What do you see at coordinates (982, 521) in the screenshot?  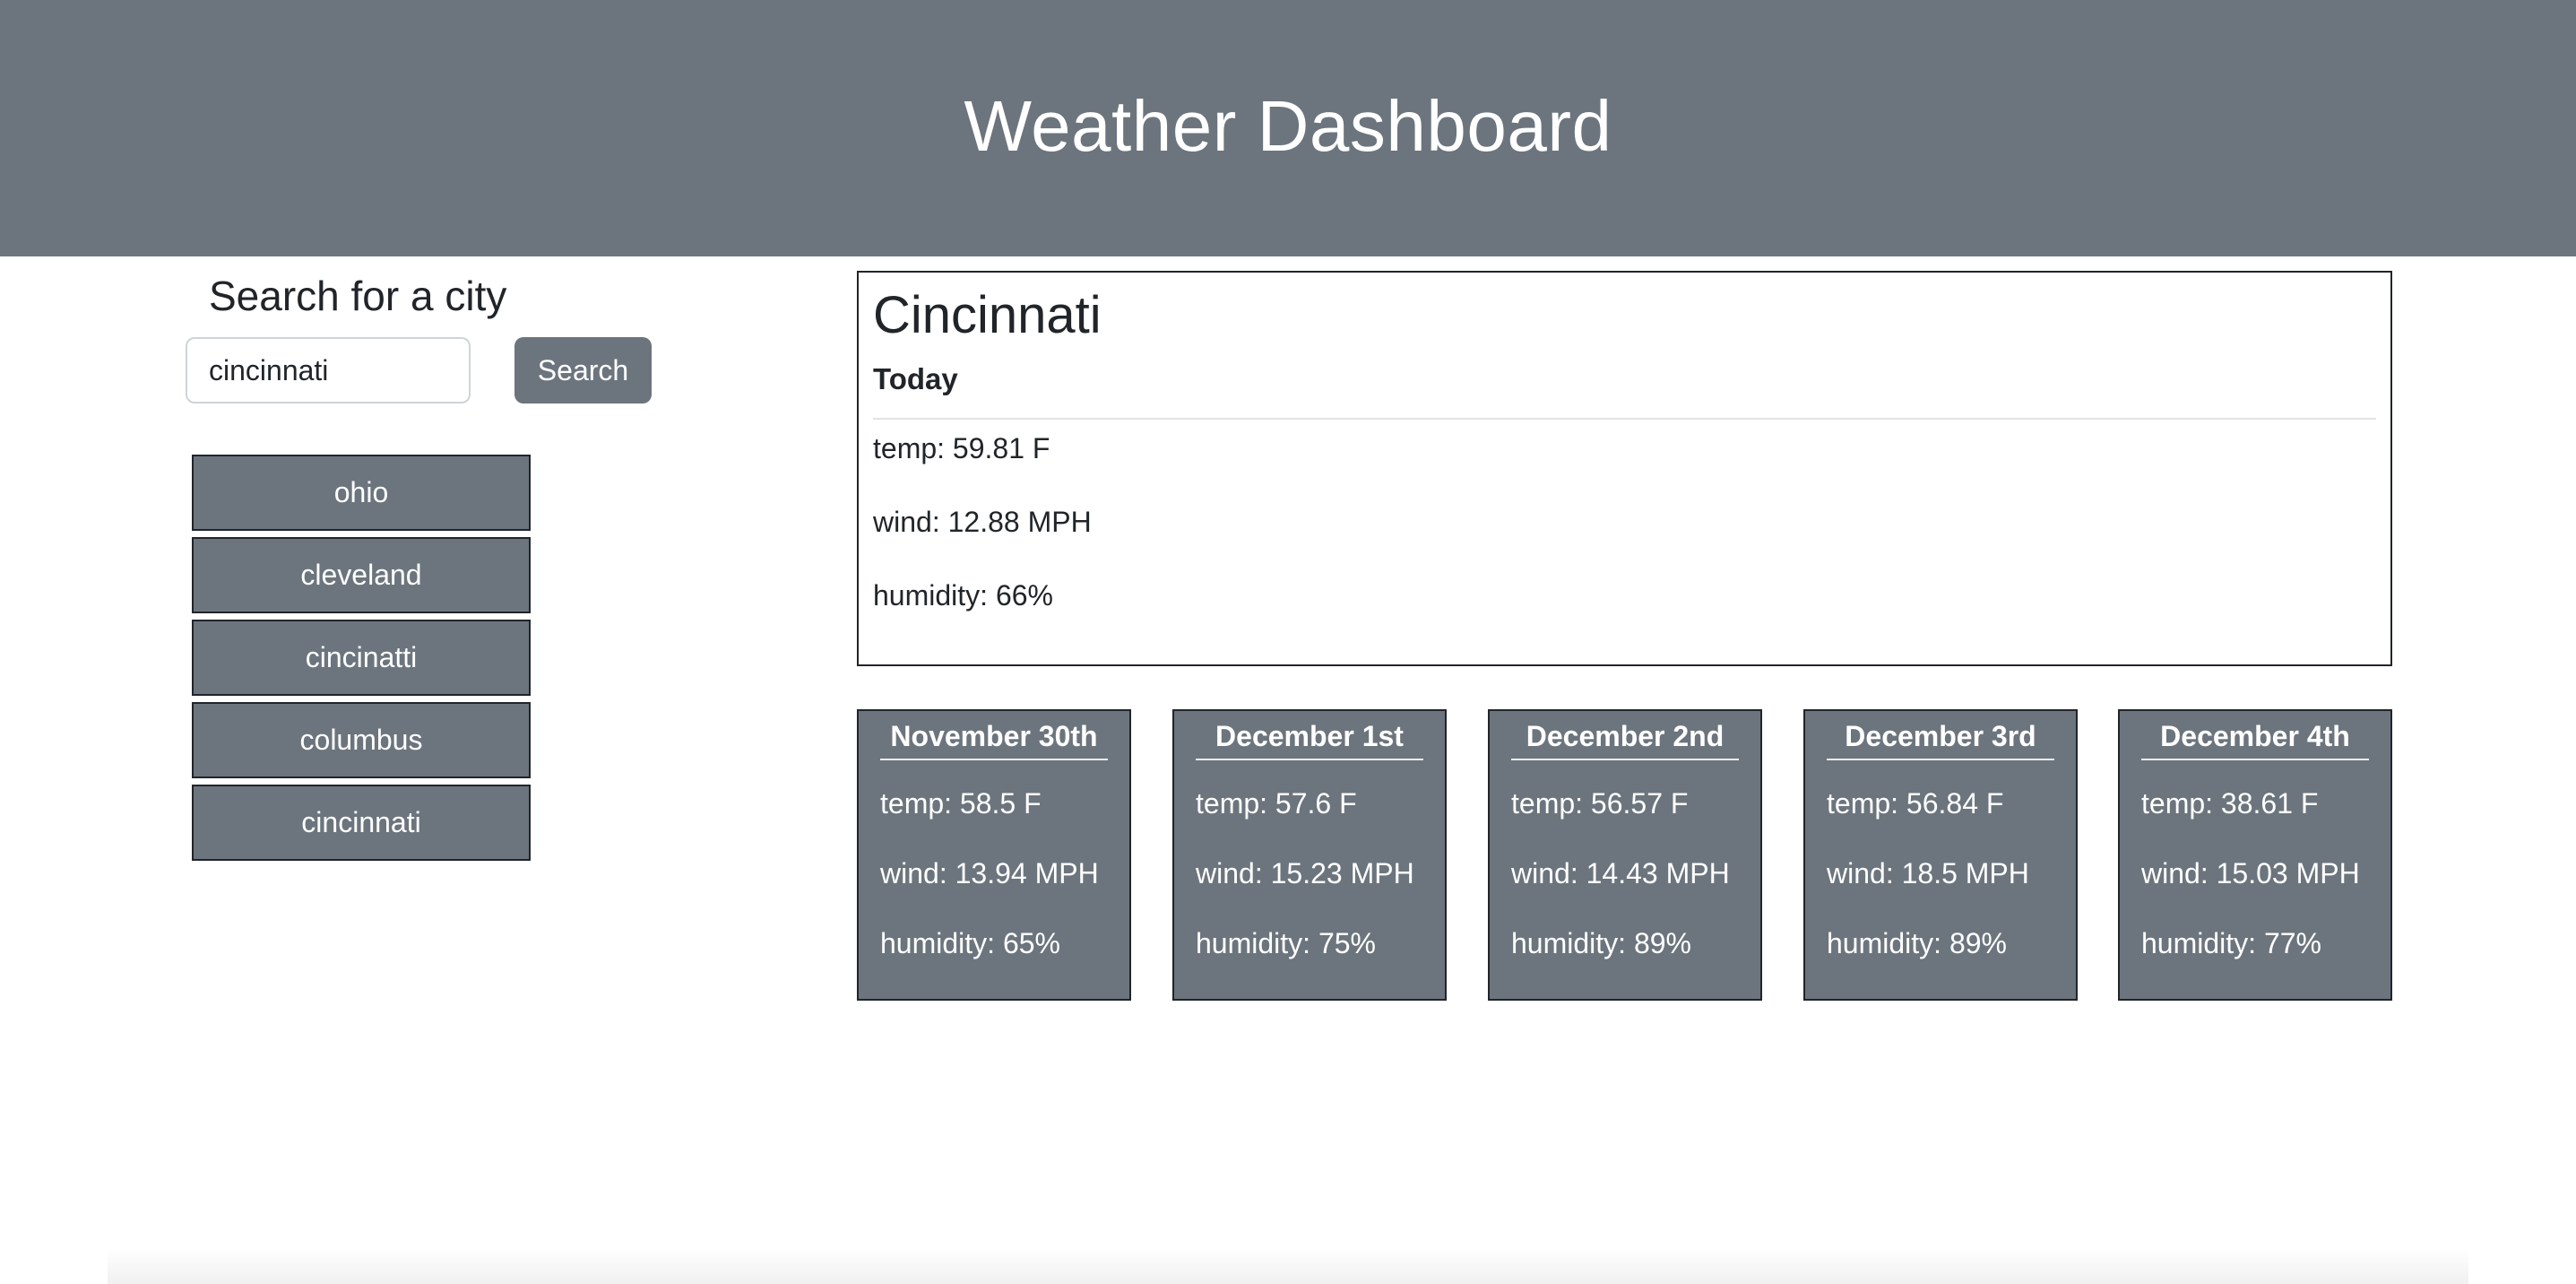 I see `current-wind: wind: 12.88 MPH` at bounding box center [982, 521].